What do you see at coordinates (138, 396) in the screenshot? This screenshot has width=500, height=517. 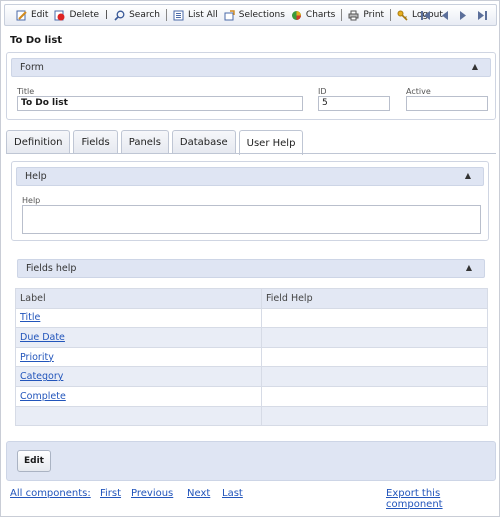 I see `row-label-cell: Complete` at bounding box center [138, 396].